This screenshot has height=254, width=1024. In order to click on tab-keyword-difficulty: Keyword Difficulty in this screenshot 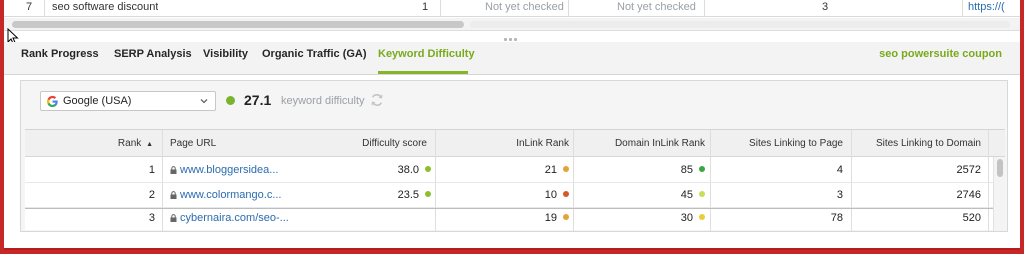, I will do `click(426, 54)`.